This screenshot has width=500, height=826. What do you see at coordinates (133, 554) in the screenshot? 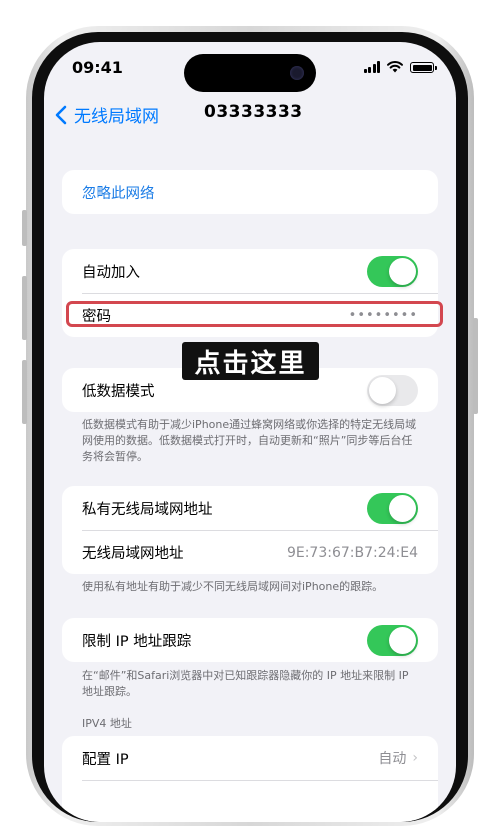
I see `wlan-address-label: 无线局域网地址` at bounding box center [133, 554].